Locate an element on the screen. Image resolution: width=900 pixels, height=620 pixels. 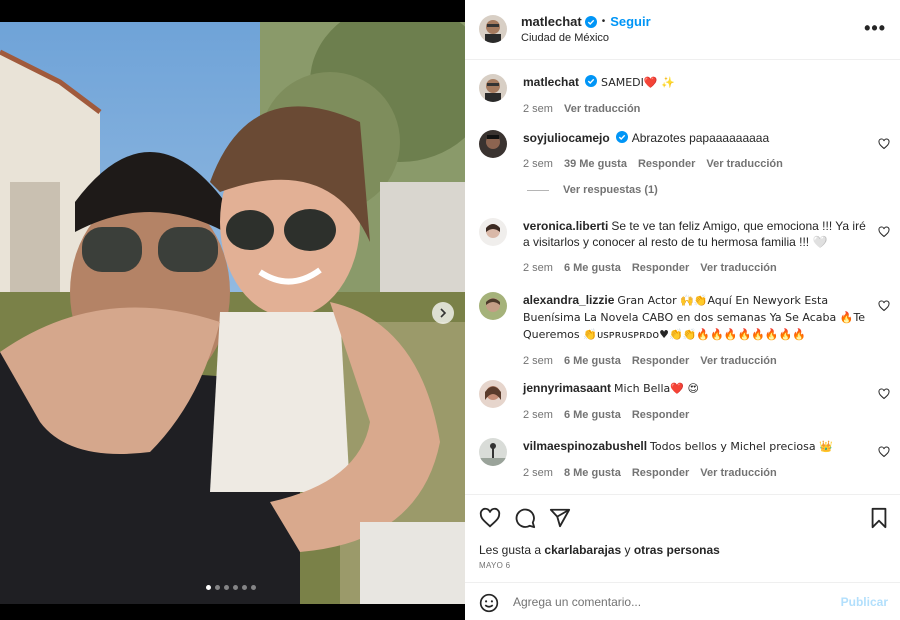
likes-others: otras personas is located at coordinates (677, 550).